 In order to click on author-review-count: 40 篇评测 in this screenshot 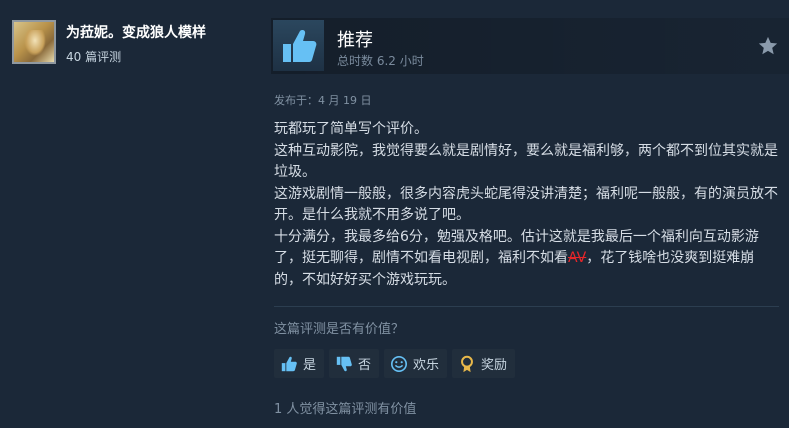, I will do `click(93, 56)`.